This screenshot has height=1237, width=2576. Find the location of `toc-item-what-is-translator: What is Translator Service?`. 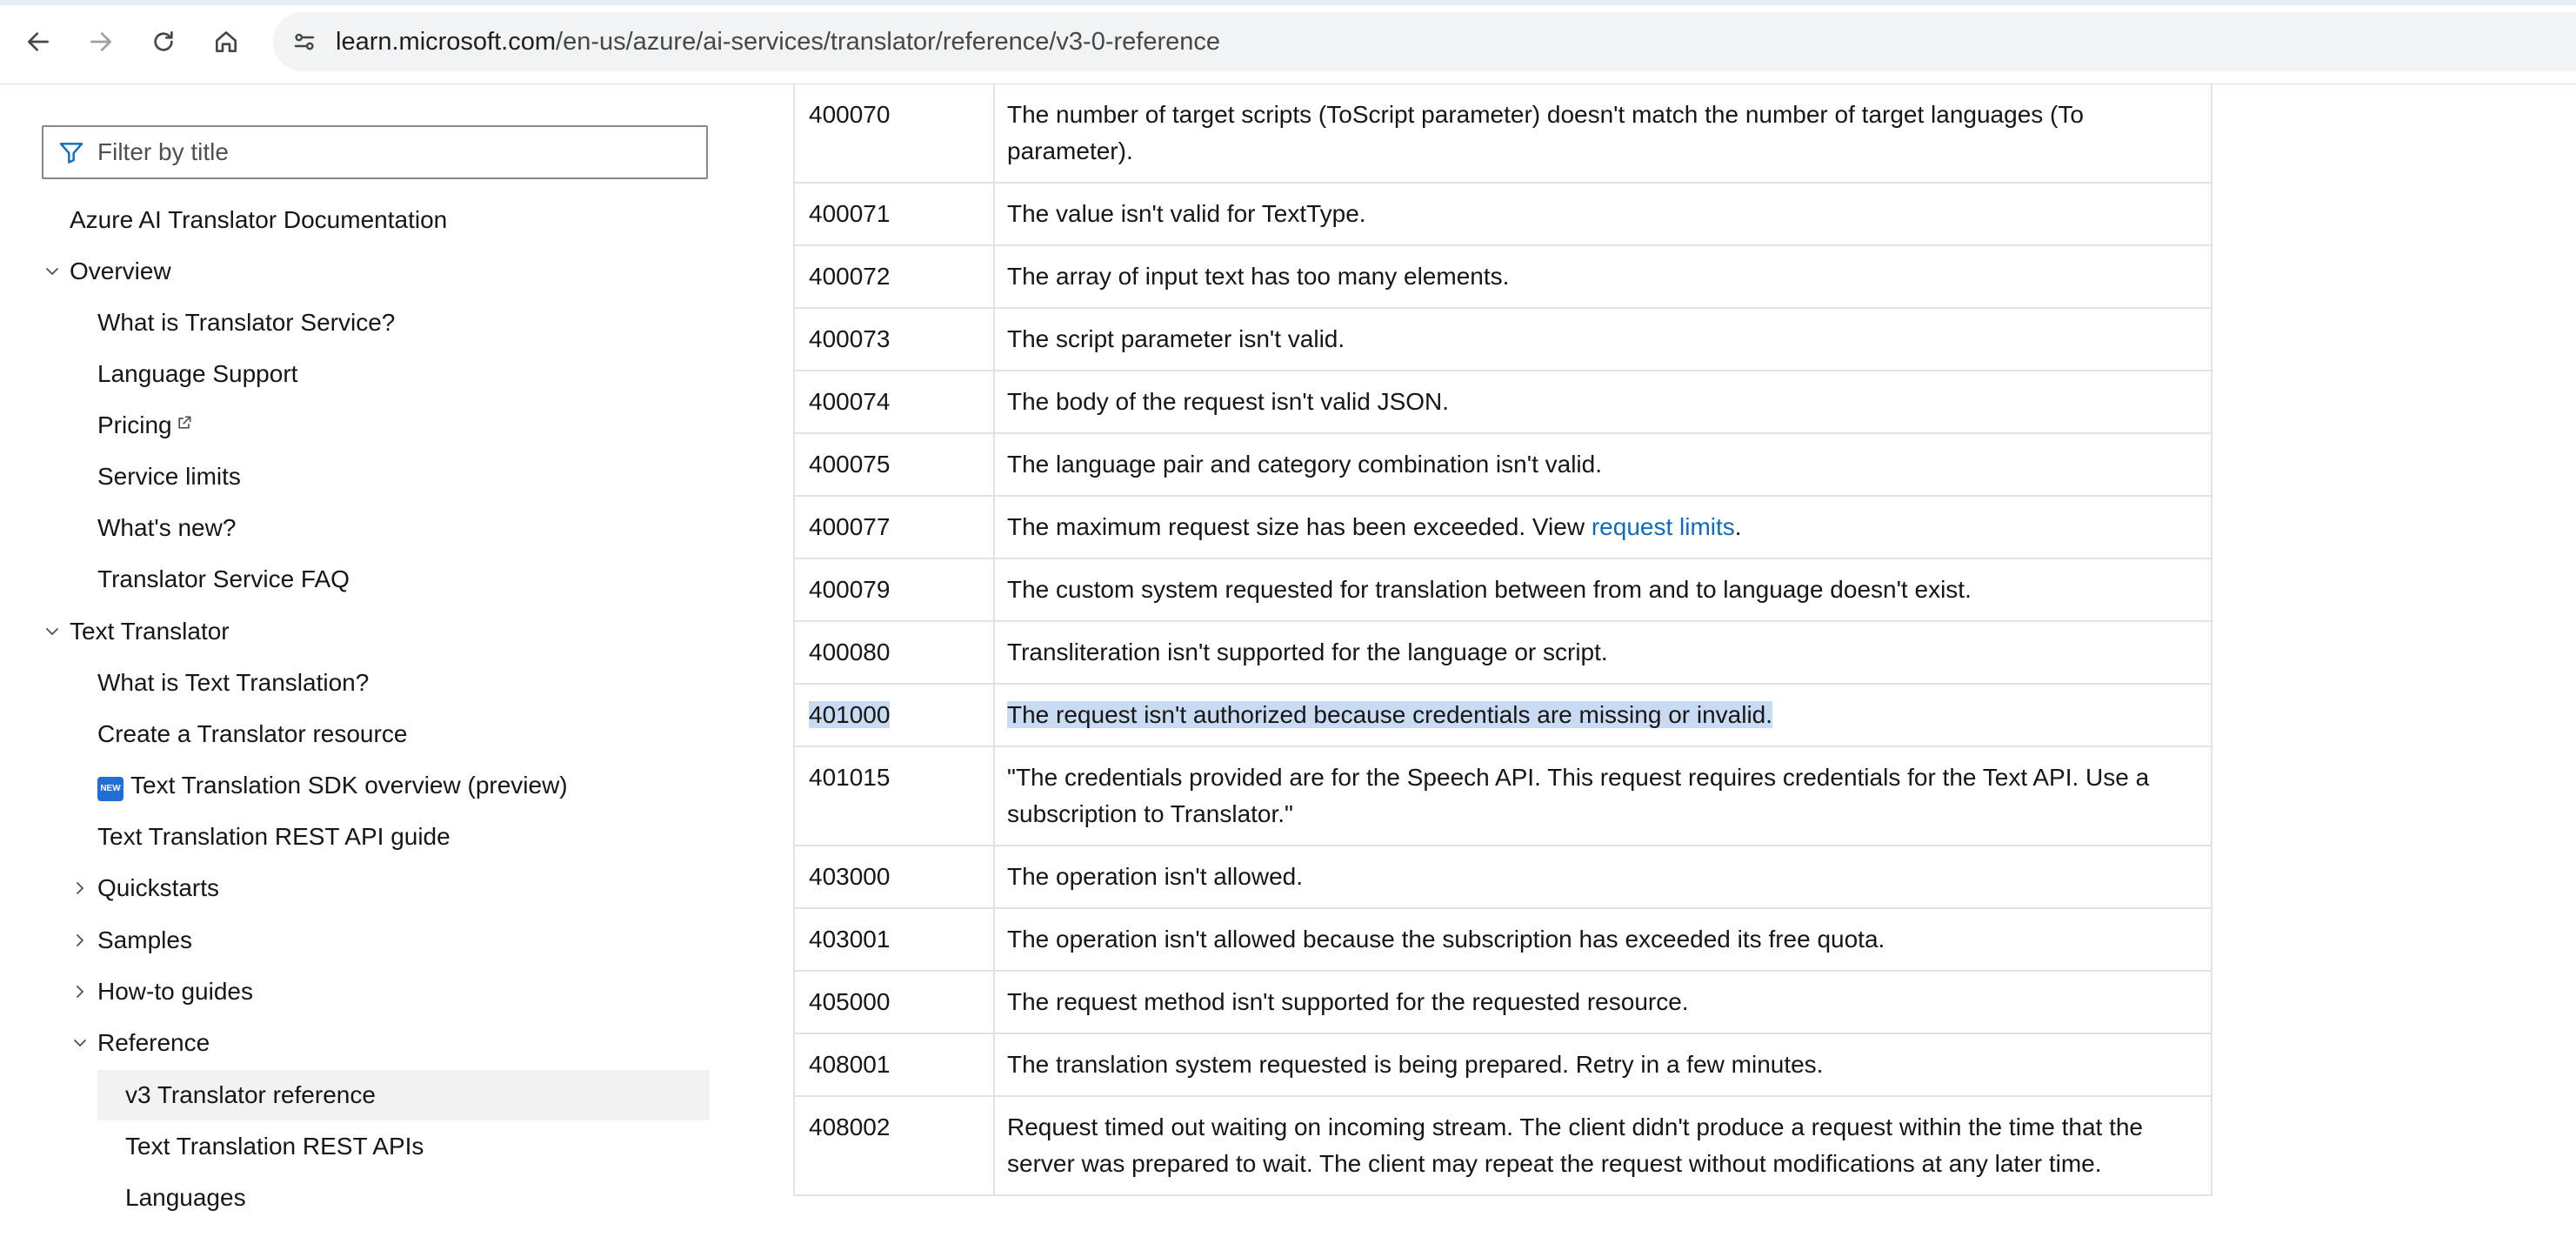

toc-item-what-is-translator: What is Translator Service? is located at coordinates (246, 323).